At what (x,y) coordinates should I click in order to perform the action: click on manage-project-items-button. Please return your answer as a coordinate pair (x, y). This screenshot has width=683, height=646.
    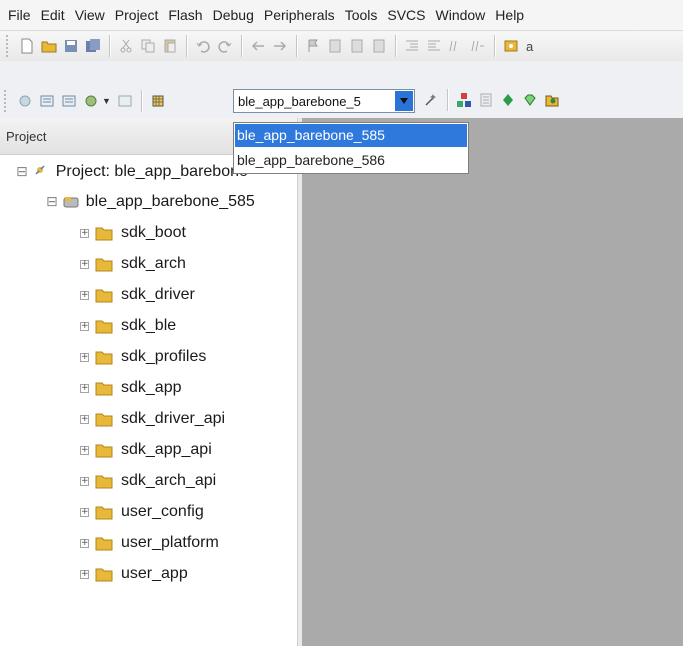
    Looking at the image, I should click on (431, 100).